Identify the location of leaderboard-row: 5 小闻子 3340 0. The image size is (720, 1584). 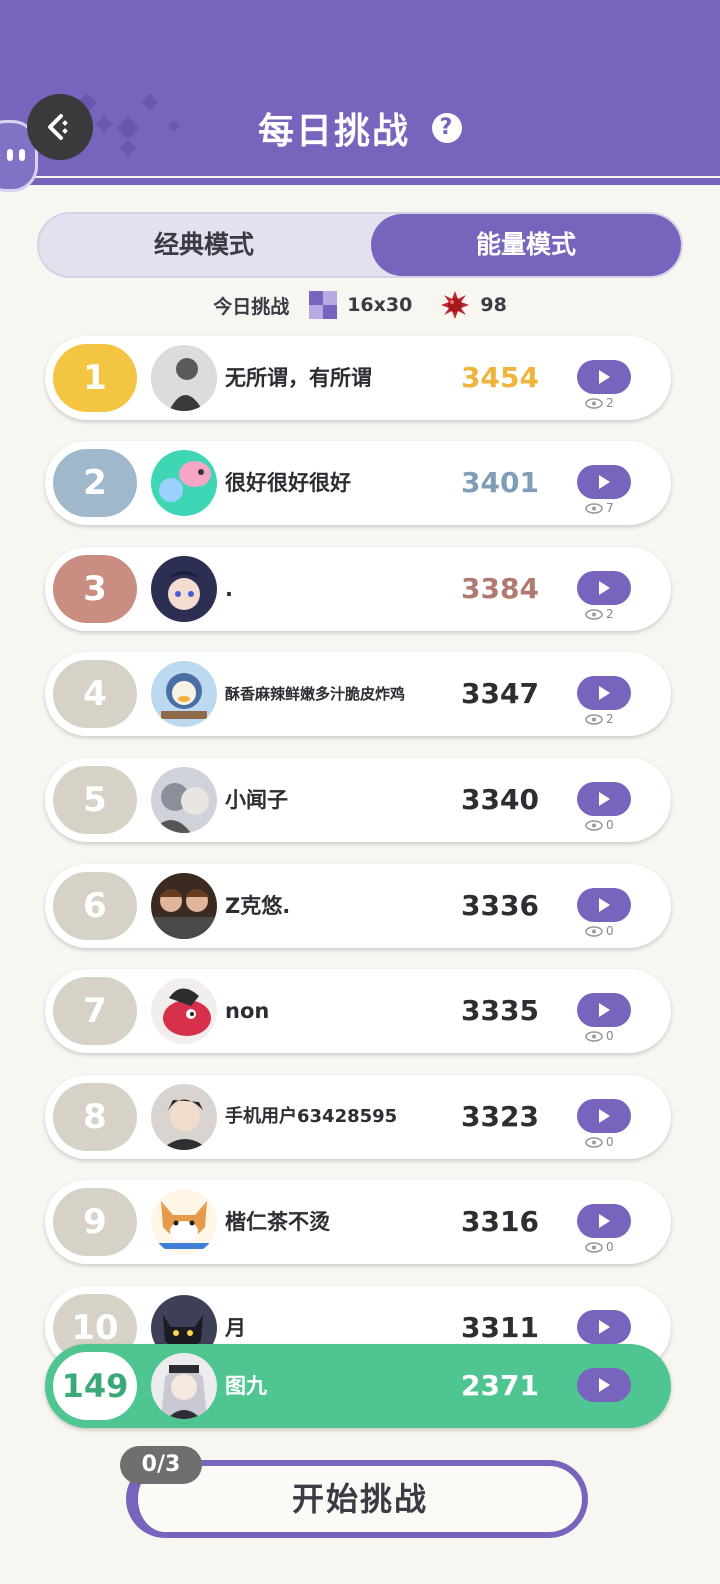
(358, 800).